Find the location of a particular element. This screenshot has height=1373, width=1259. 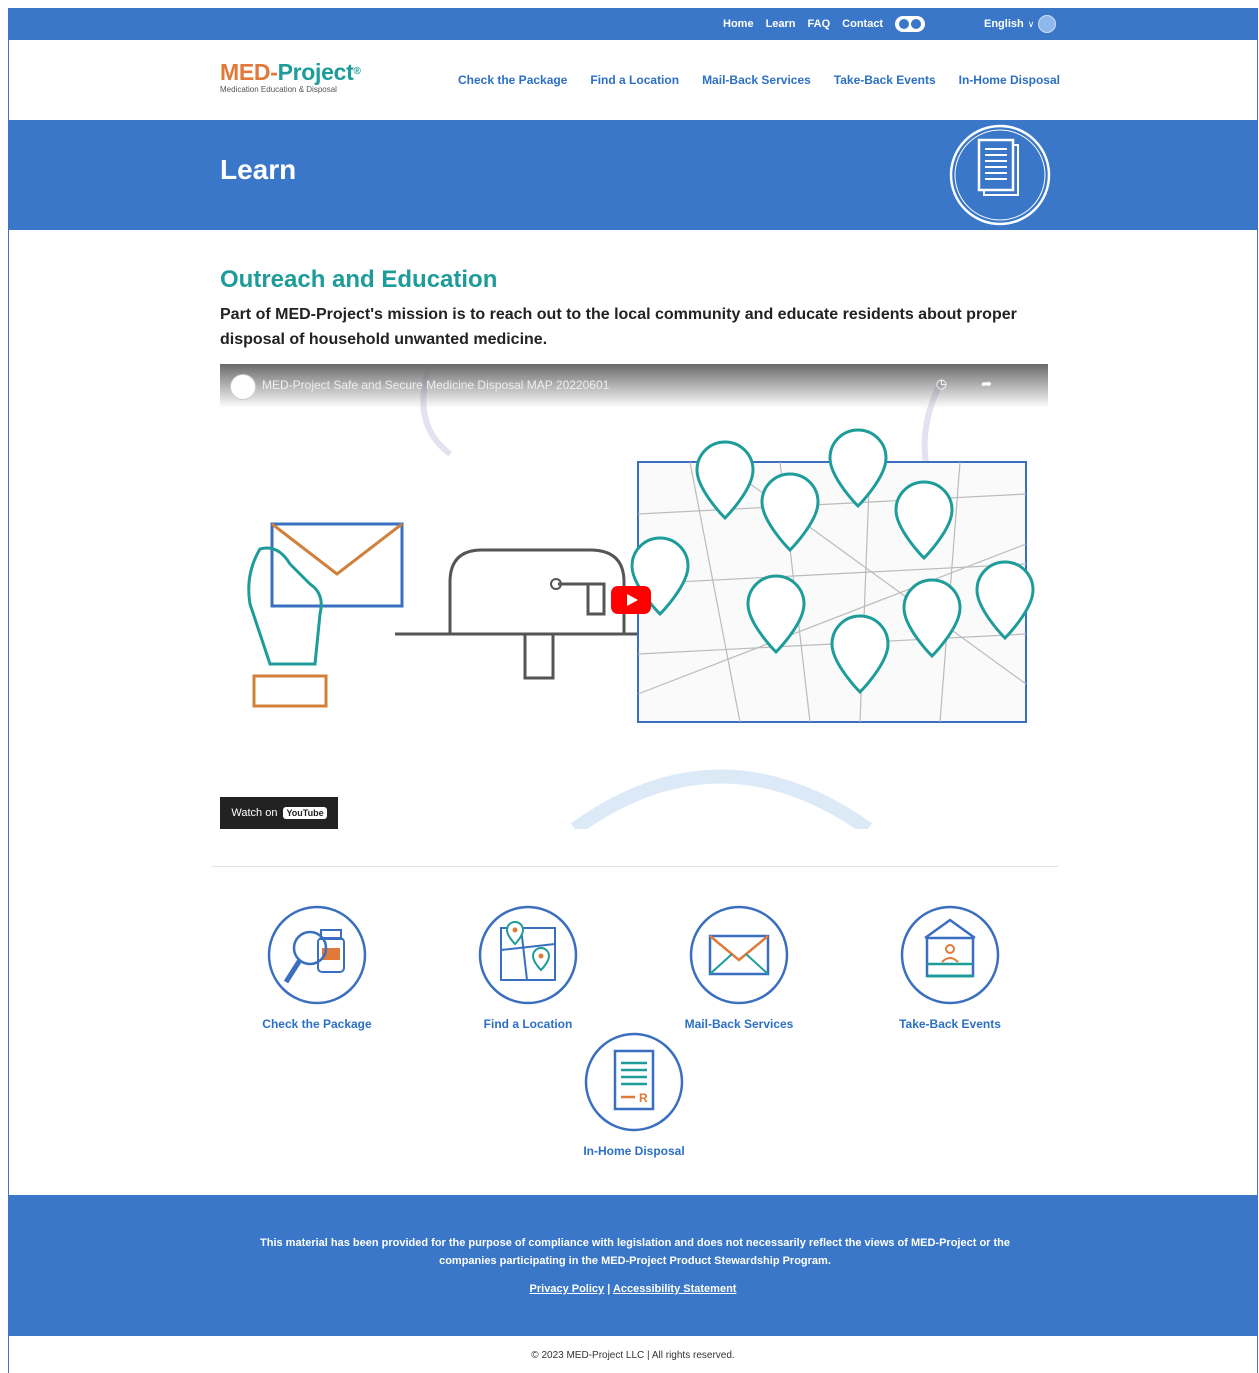

page-hero: Learn is located at coordinates (633, 175).